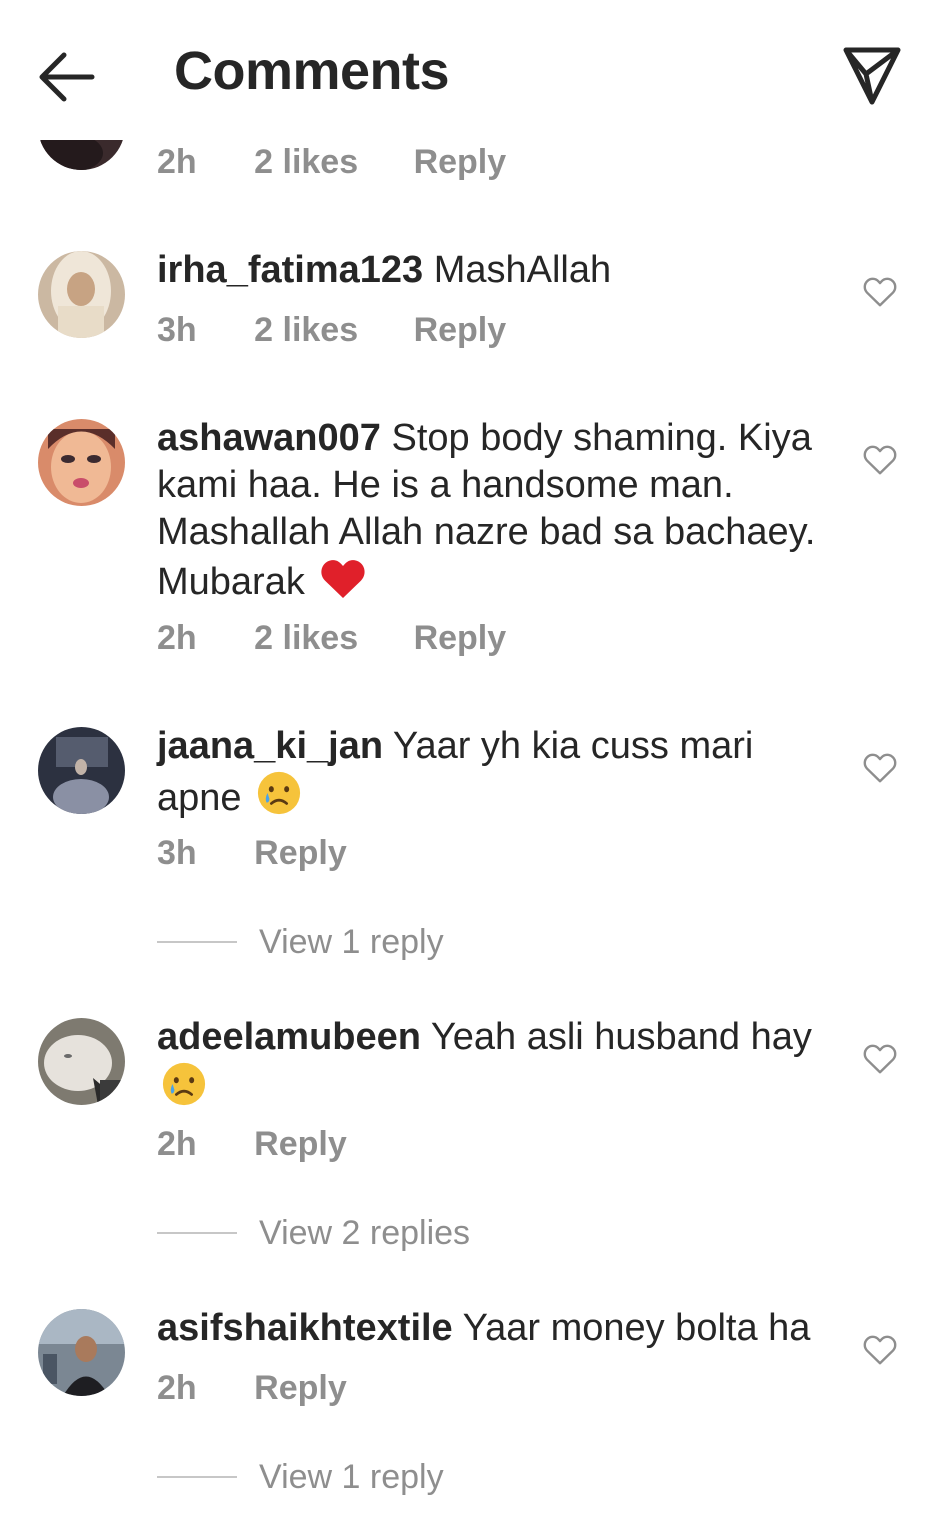 This screenshot has height=1536, width=947. I want to click on arrow-left-icon, so click(67, 77).